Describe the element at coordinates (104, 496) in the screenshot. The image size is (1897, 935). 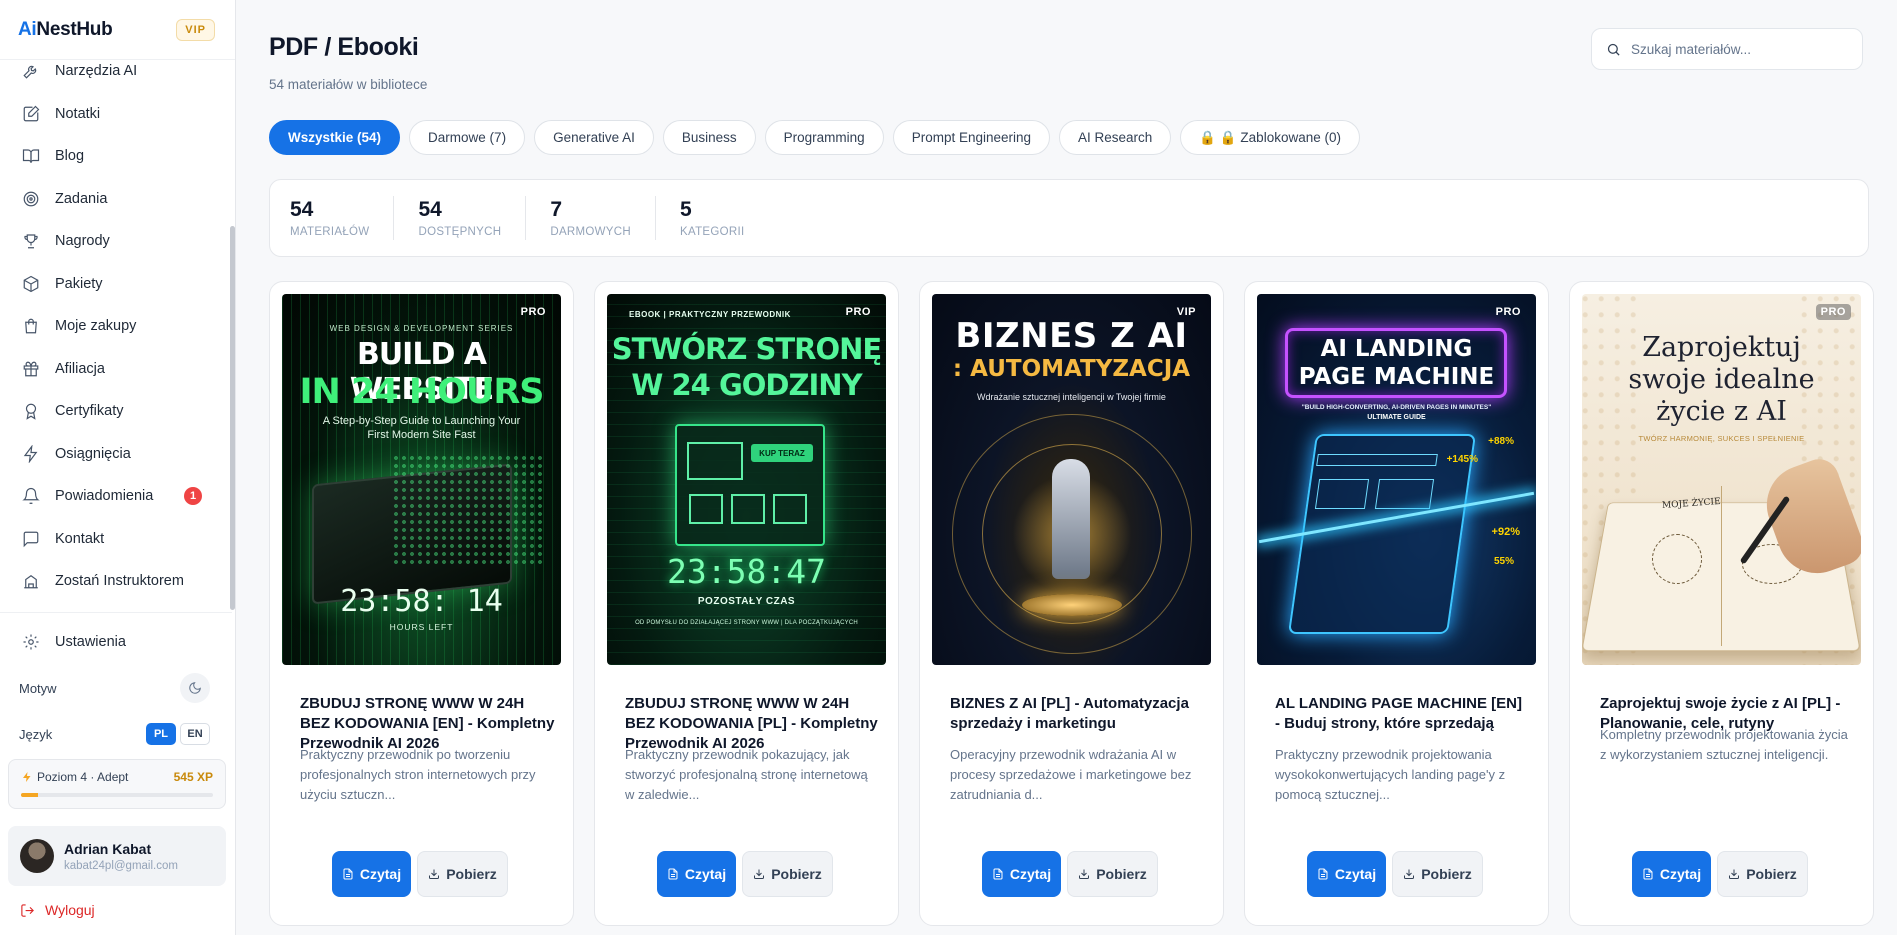
I see `sidebar-item-label: Powiadomienia` at that location.